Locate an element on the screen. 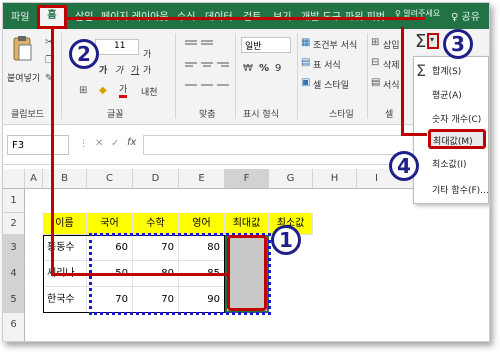 This screenshot has height=352, width=500. currency-icon: ₩ is located at coordinates (248, 68).